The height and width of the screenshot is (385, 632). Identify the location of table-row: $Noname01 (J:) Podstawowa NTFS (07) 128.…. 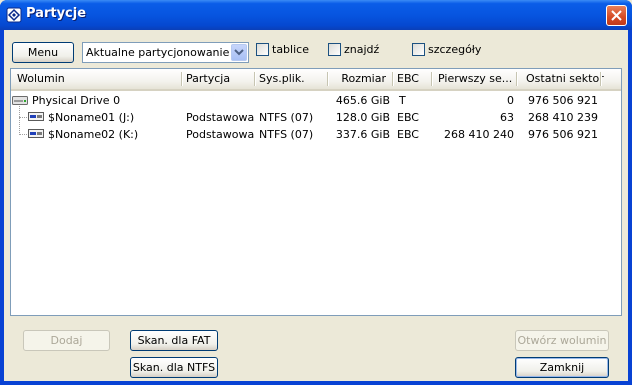
(316, 117).